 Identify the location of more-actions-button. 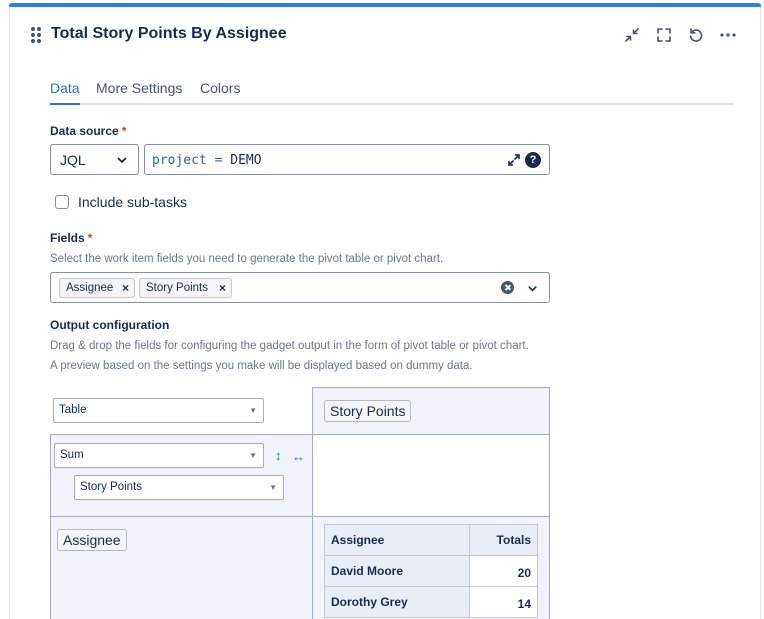
(728, 35).